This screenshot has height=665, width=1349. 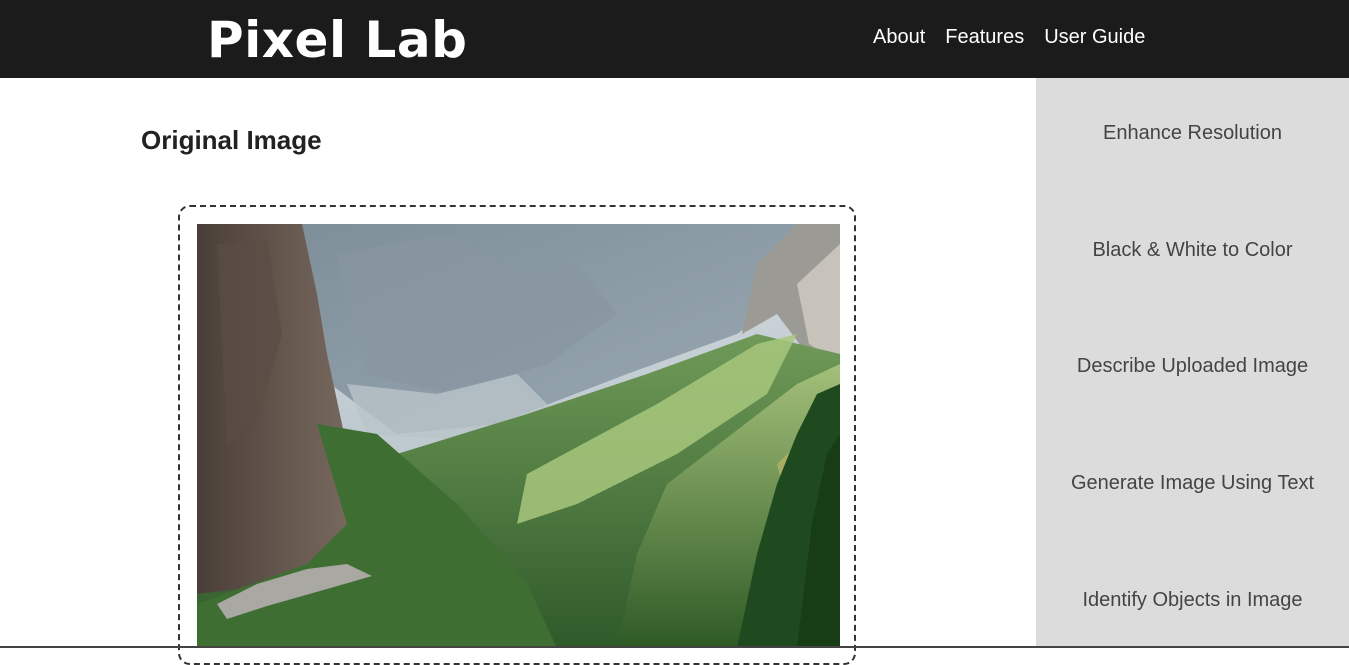 I want to click on nav-links: About Features User Guide, so click(x=1019, y=37).